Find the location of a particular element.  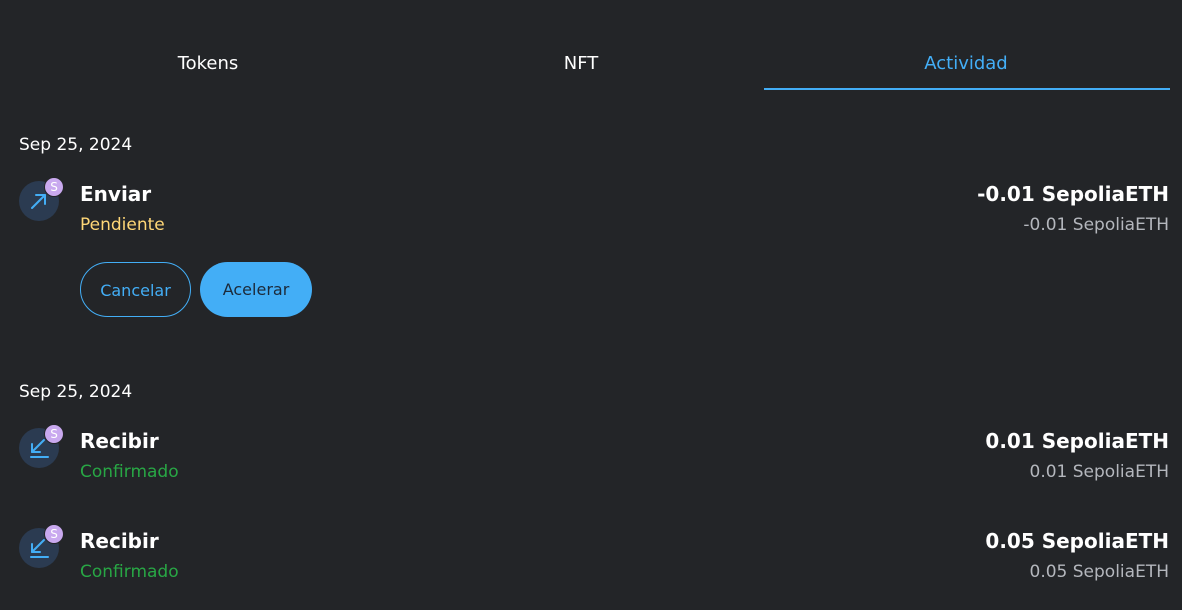

tab-tokens: Tokens is located at coordinates (208, 63).